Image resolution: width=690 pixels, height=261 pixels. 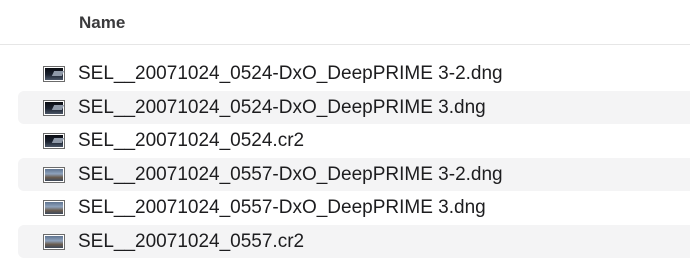 What do you see at coordinates (354, 141) in the screenshot?
I see `file-row: SEL__20071024_0524.cr2` at bounding box center [354, 141].